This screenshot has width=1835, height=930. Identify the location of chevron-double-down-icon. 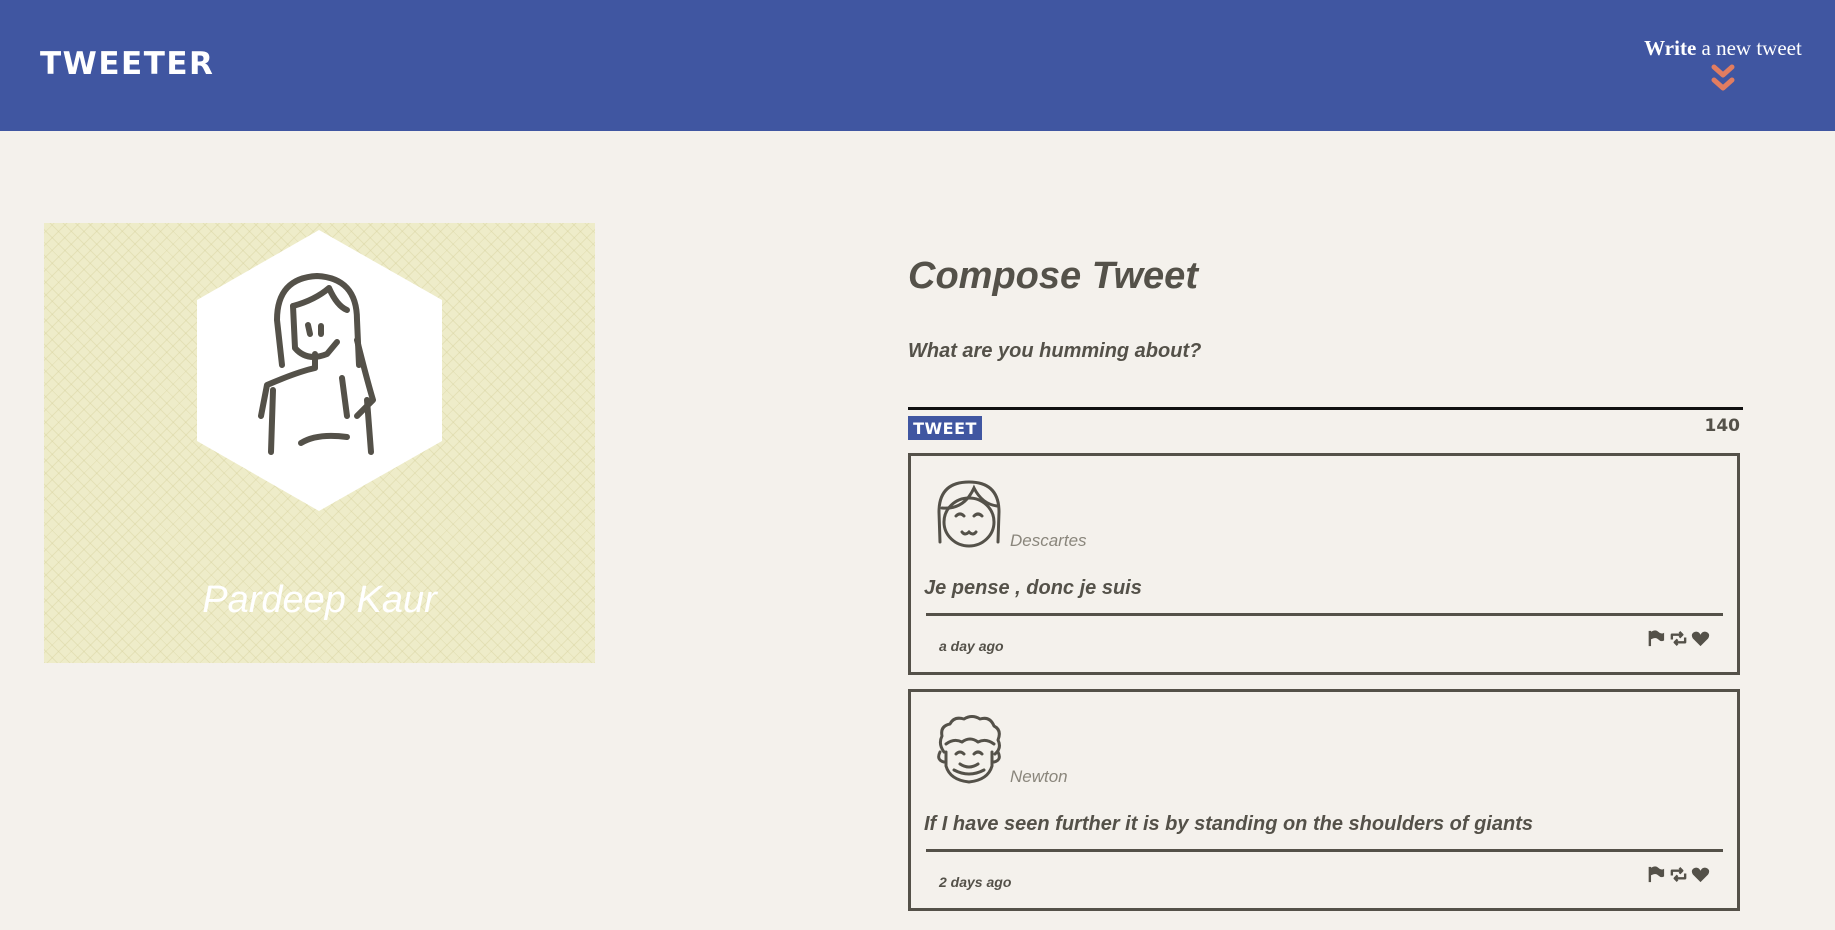
(1723, 77).